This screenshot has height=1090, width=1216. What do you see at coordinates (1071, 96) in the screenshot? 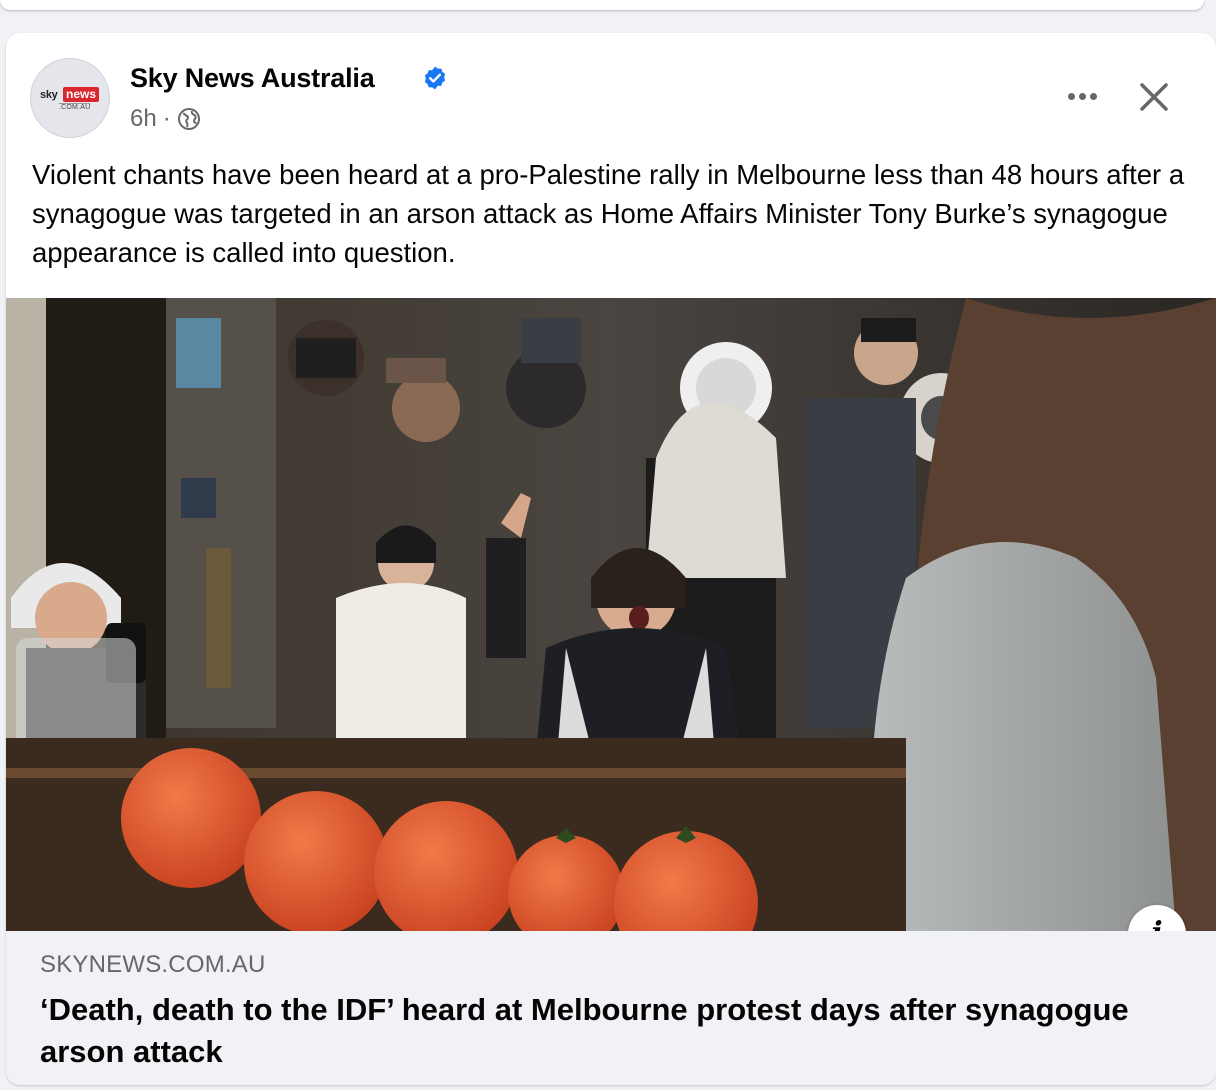
I see `more-options-icon` at bounding box center [1071, 96].